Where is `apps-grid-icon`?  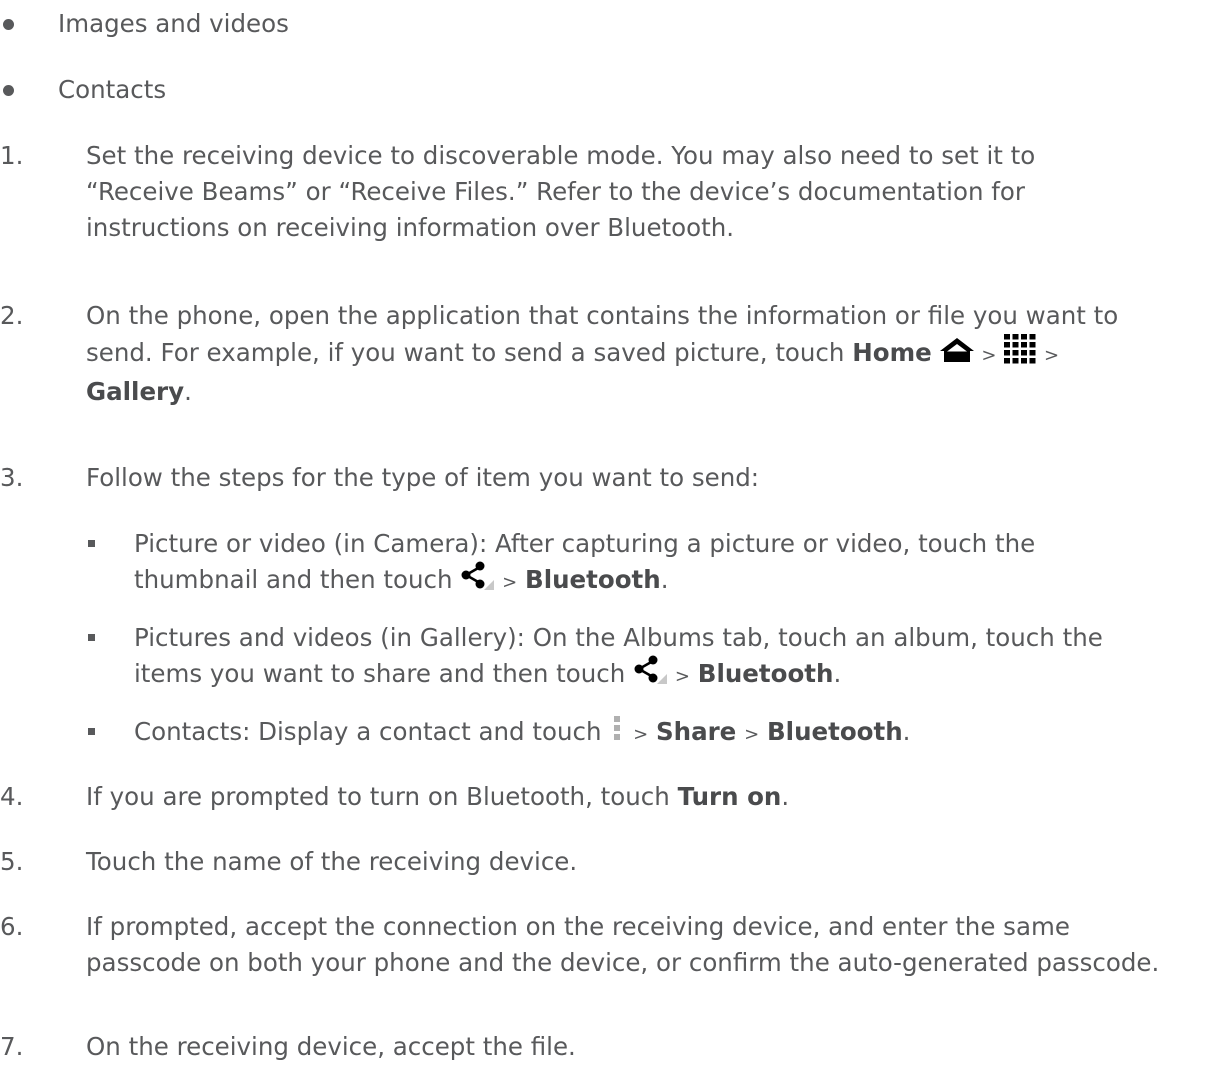
apps-grid-icon is located at coordinates (1020, 354).